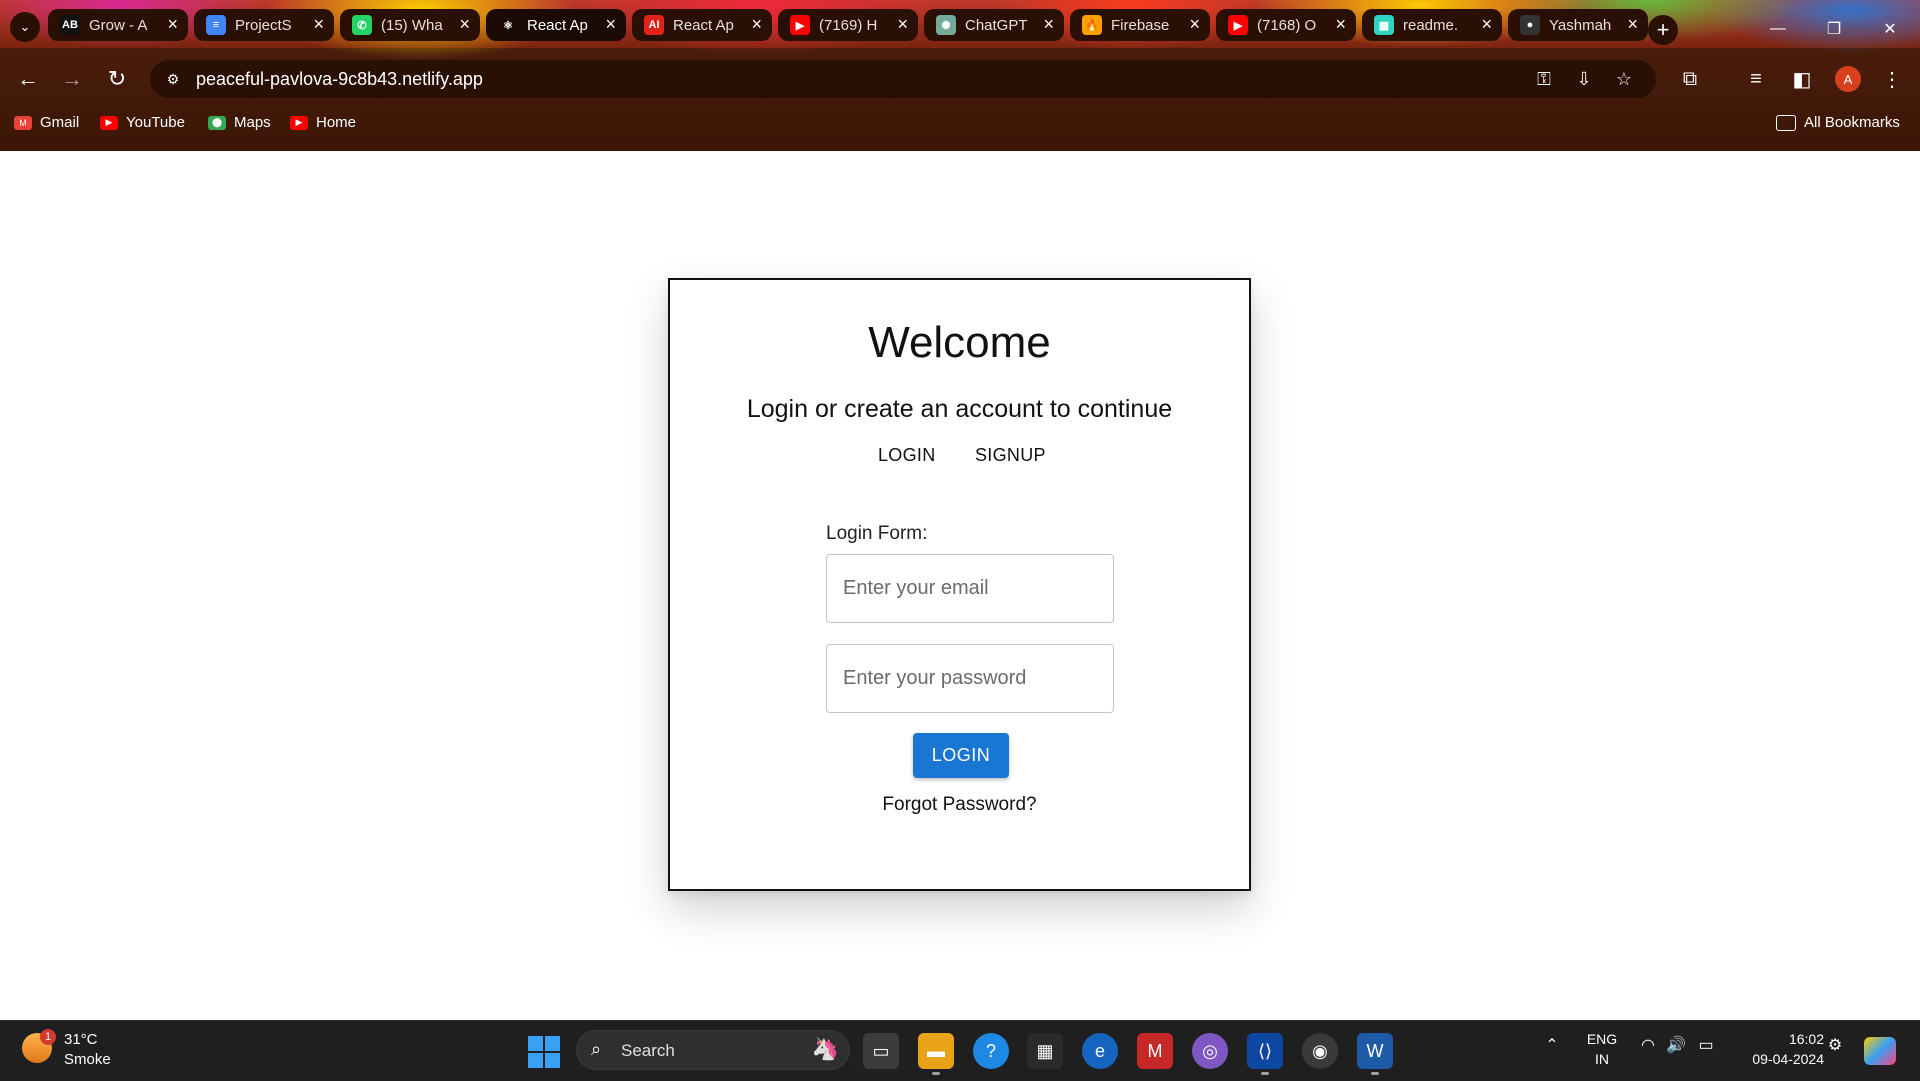 The image size is (1920, 1081). Describe the element at coordinates (1779, 1059) in the screenshot. I see `clock-date: 09-04-2024` at that location.